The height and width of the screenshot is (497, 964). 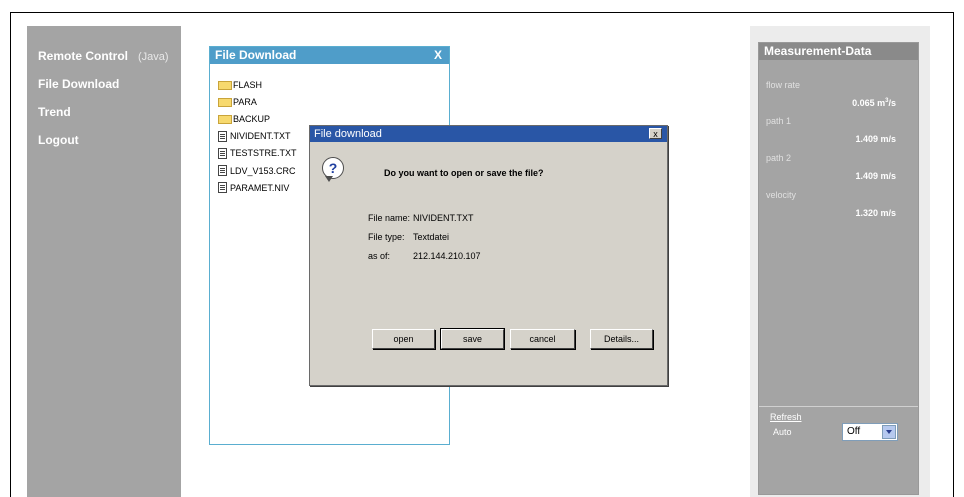 I want to click on file-name-label: File name:, so click(x=389, y=218).